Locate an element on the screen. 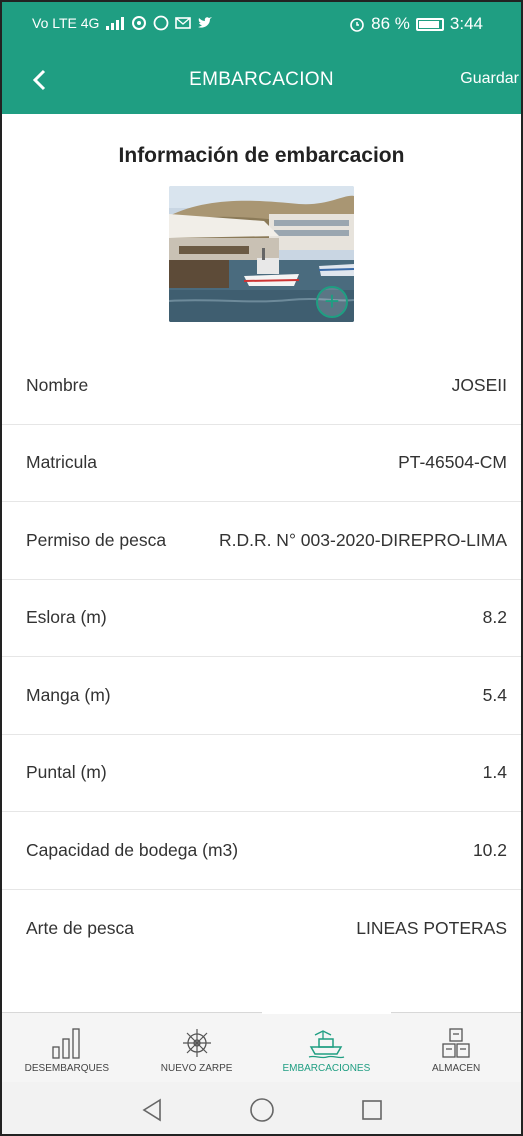 Image resolution: width=523 pixels, height=1136 pixels. ship-wheel-icon is located at coordinates (196, 1043).